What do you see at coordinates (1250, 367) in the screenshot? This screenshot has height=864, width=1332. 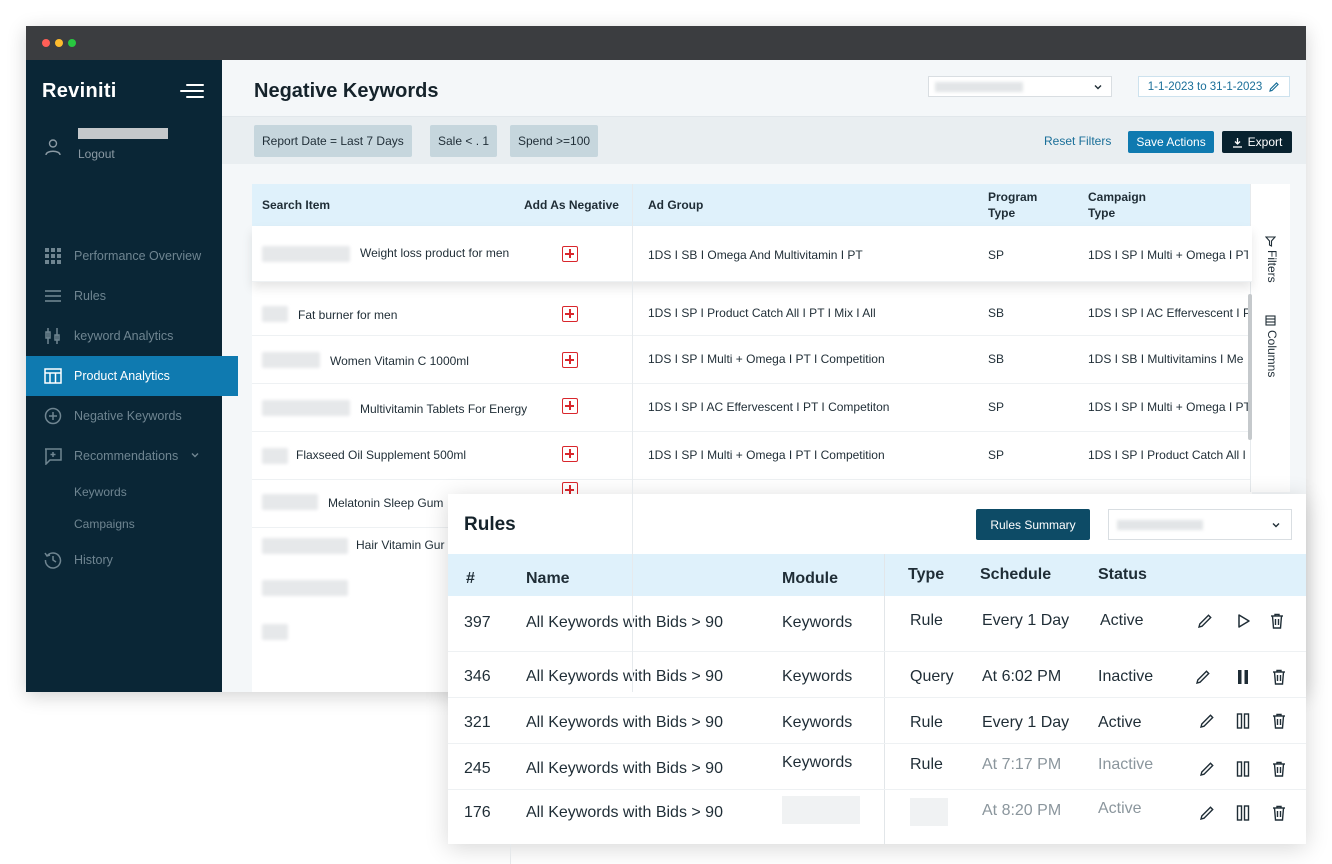 I see `table-scrollbar` at bounding box center [1250, 367].